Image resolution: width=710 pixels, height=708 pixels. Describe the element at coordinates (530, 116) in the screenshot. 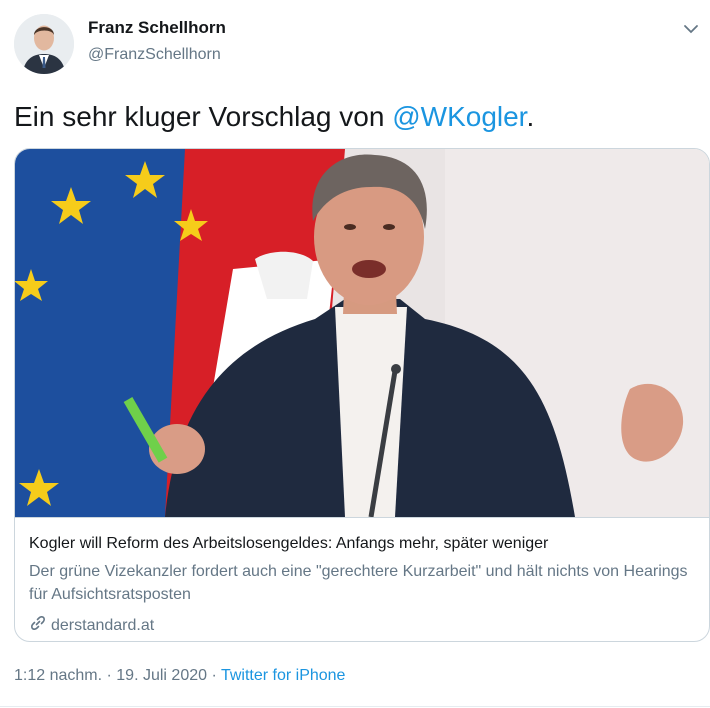

I see `tweet-text-after: .` at that location.